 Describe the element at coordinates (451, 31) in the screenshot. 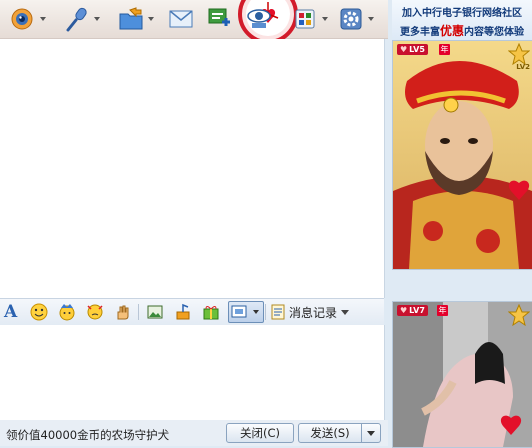

I see `ad-highlight: 优惠` at that location.